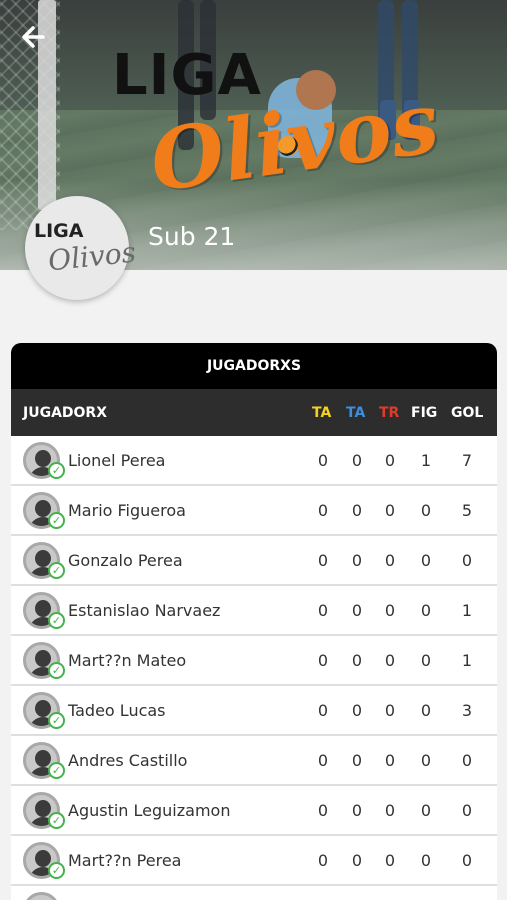 The height and width of the screenshot is (900, 507). Describe the element at coordinates (254, 461) in the screenshot. I see `table-row: ✓ Lionel Perea 0 0 0 1 7` at that location.